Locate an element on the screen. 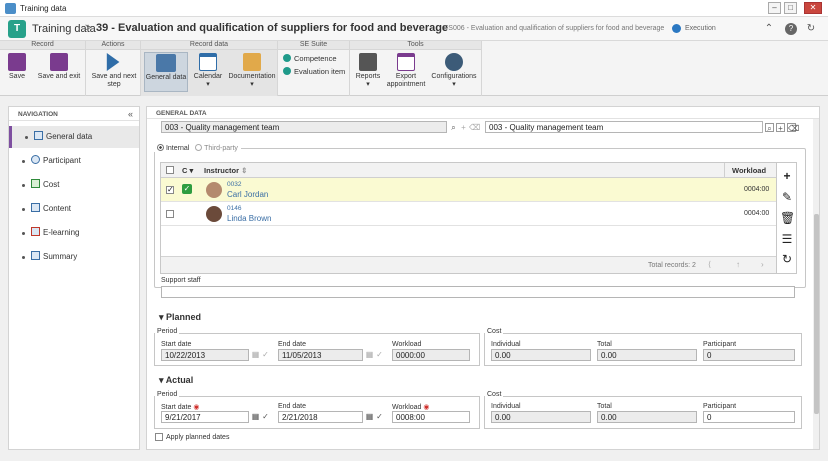  people-icon is located at coordinates (35, 159).